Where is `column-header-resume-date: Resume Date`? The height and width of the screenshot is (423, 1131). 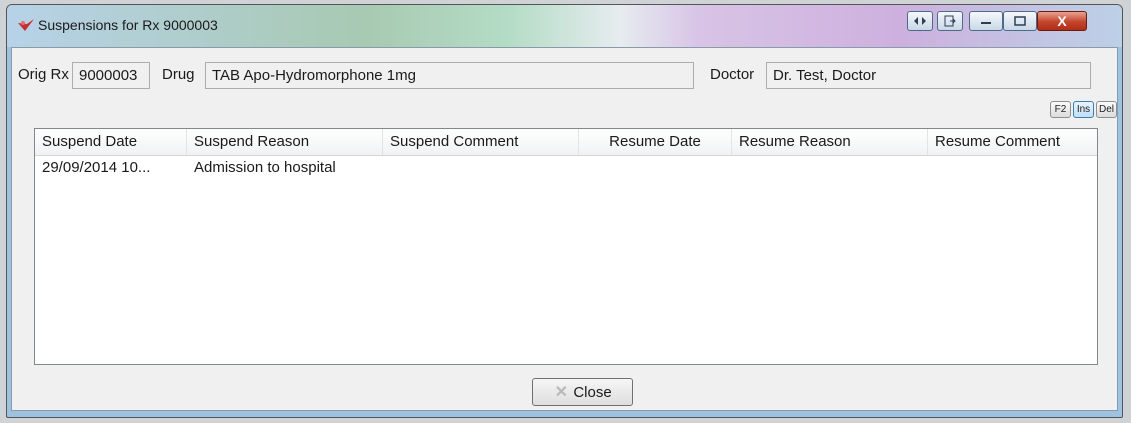
column-header-resume-date: Resume Date is located at coordinates (655, 142).